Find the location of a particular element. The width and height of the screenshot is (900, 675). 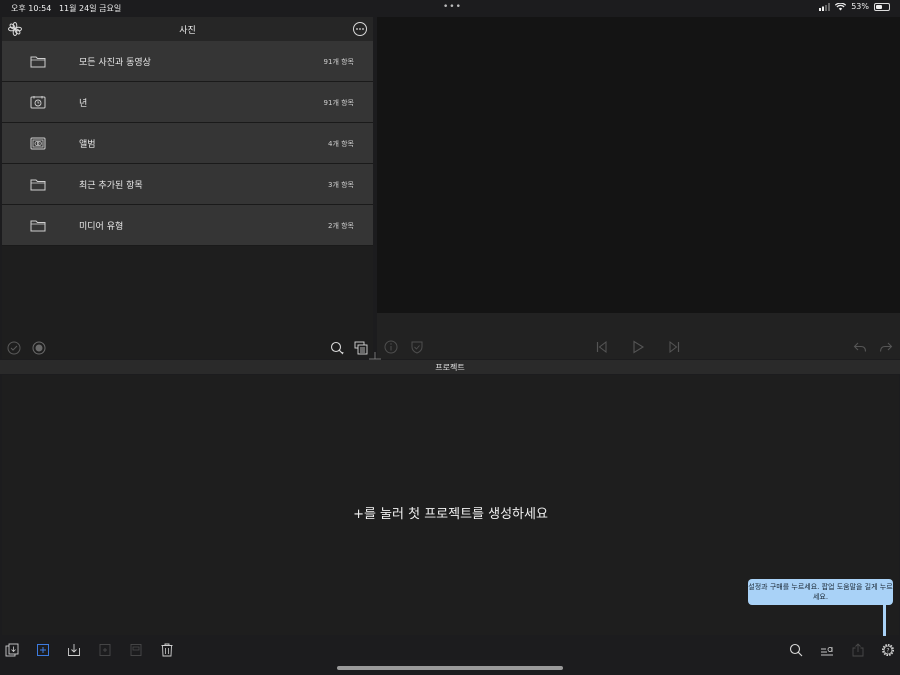

status-indicators: 53% is located at coordinates (854, 6).